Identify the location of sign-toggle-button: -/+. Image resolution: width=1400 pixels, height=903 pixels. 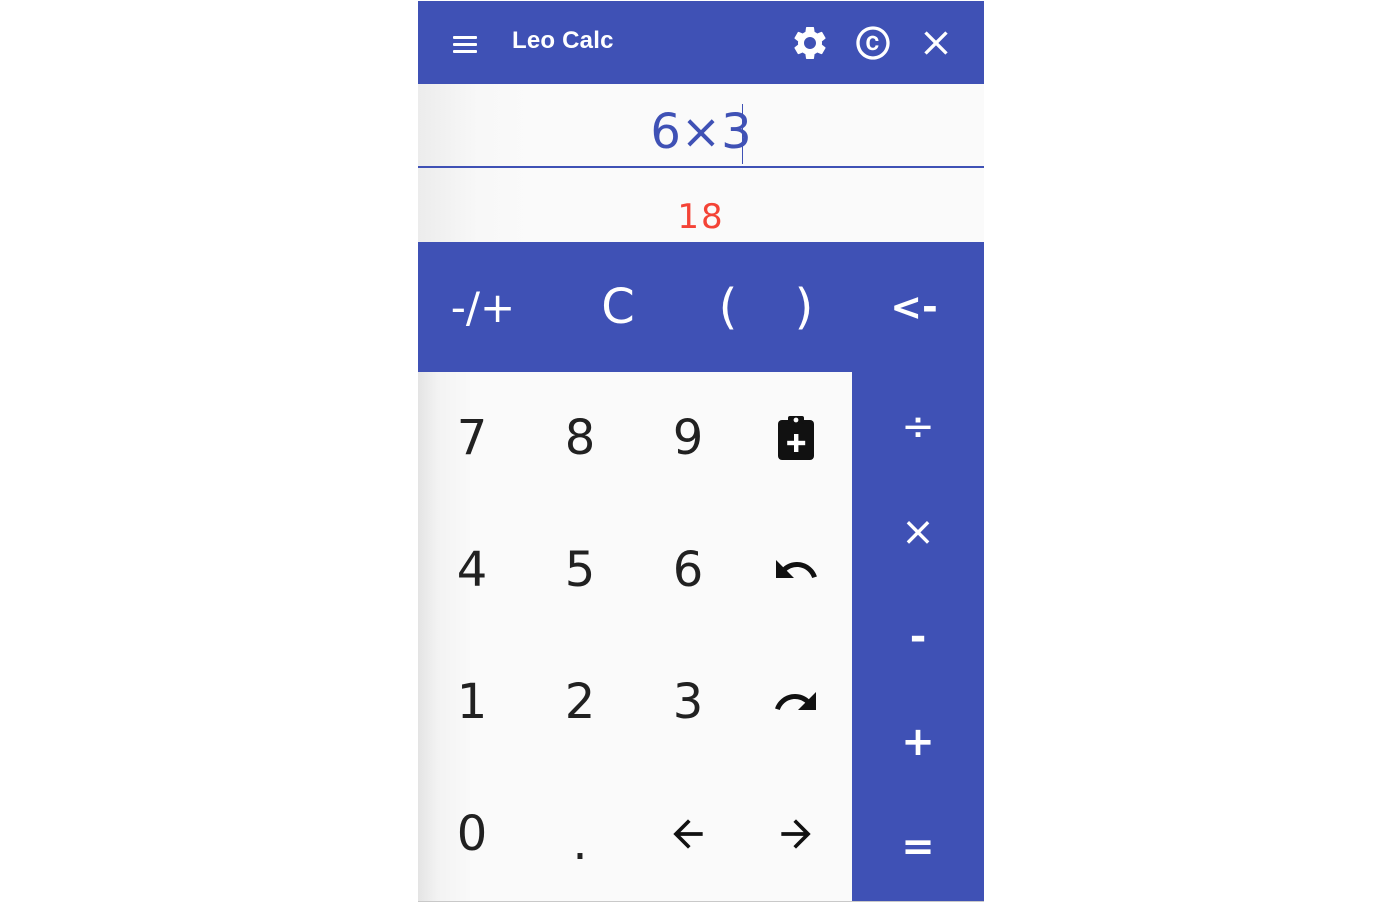
(483, 307).